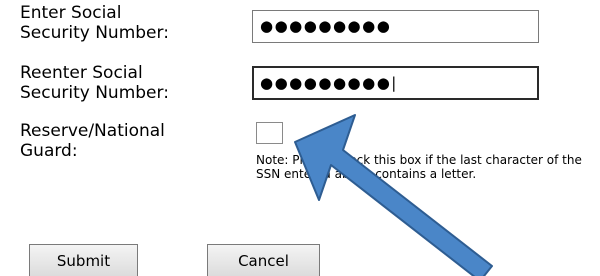 This screenshot has width=600, height=276. What do you see at coordinates (94, 83) in the screenshot?
I see `ssn-confirm-label: Reenter Social Security Number:` at bounding box center [94, 83].